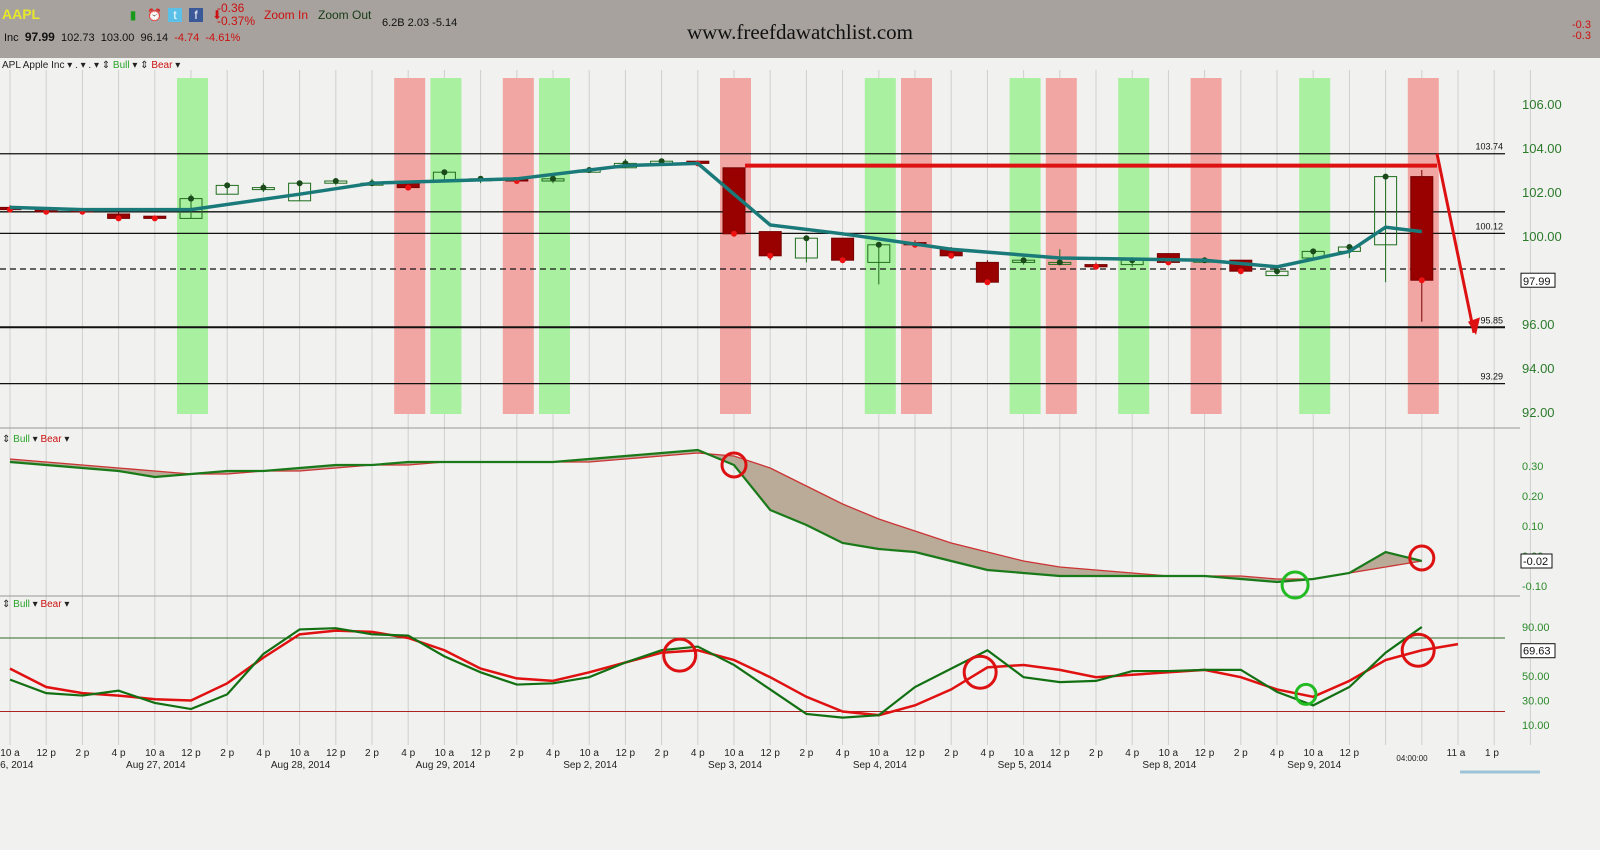 The width and height of the screenshot is (1600, 850). Describe the element at coordinates (1542, 236) in the screenshot. I see `price-tick: 100.00` at that location.